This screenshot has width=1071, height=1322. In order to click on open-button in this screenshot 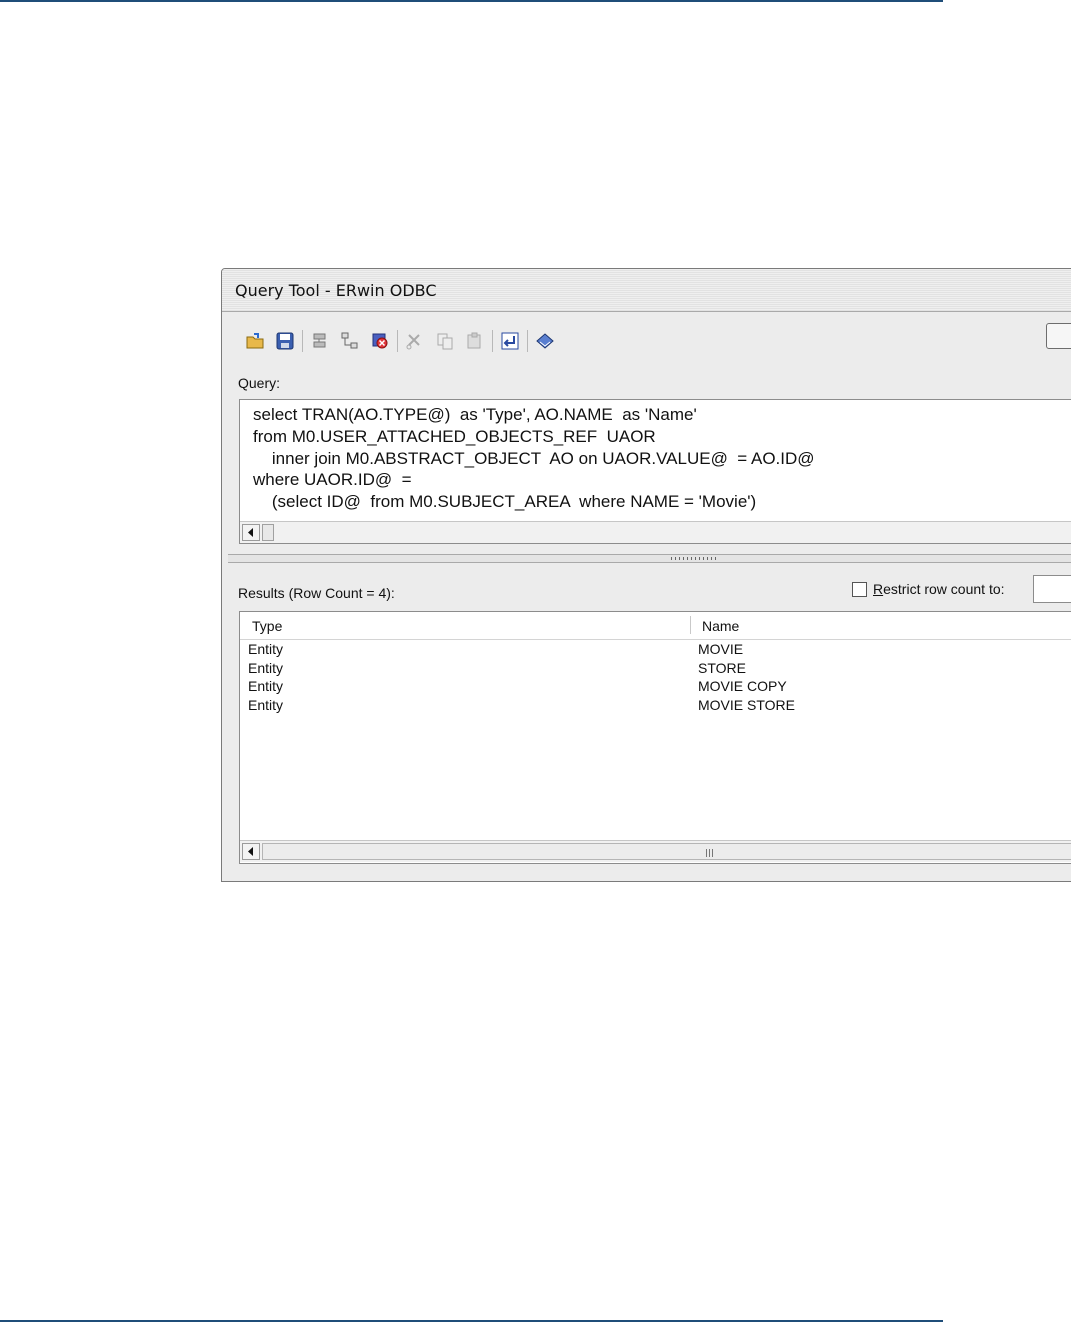, I will do `click(255, 341)`.